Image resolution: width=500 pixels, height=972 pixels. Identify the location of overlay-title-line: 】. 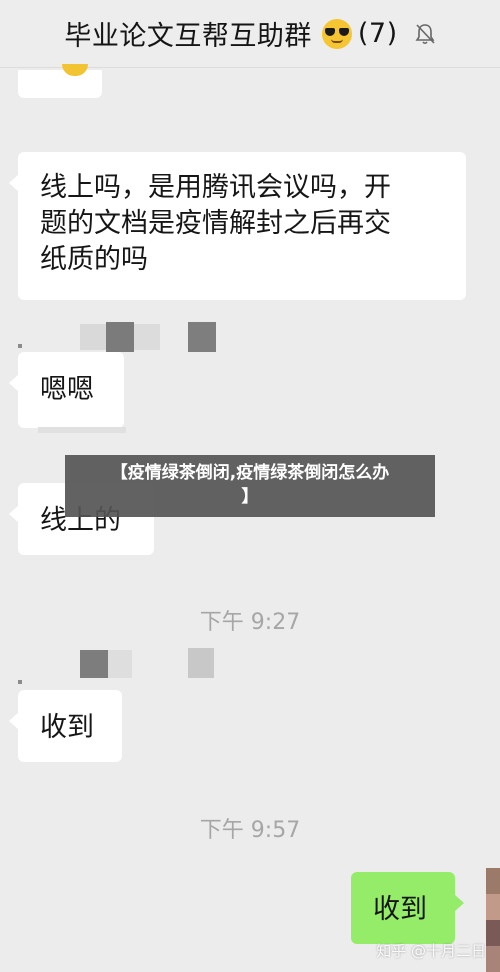
(250, 497).